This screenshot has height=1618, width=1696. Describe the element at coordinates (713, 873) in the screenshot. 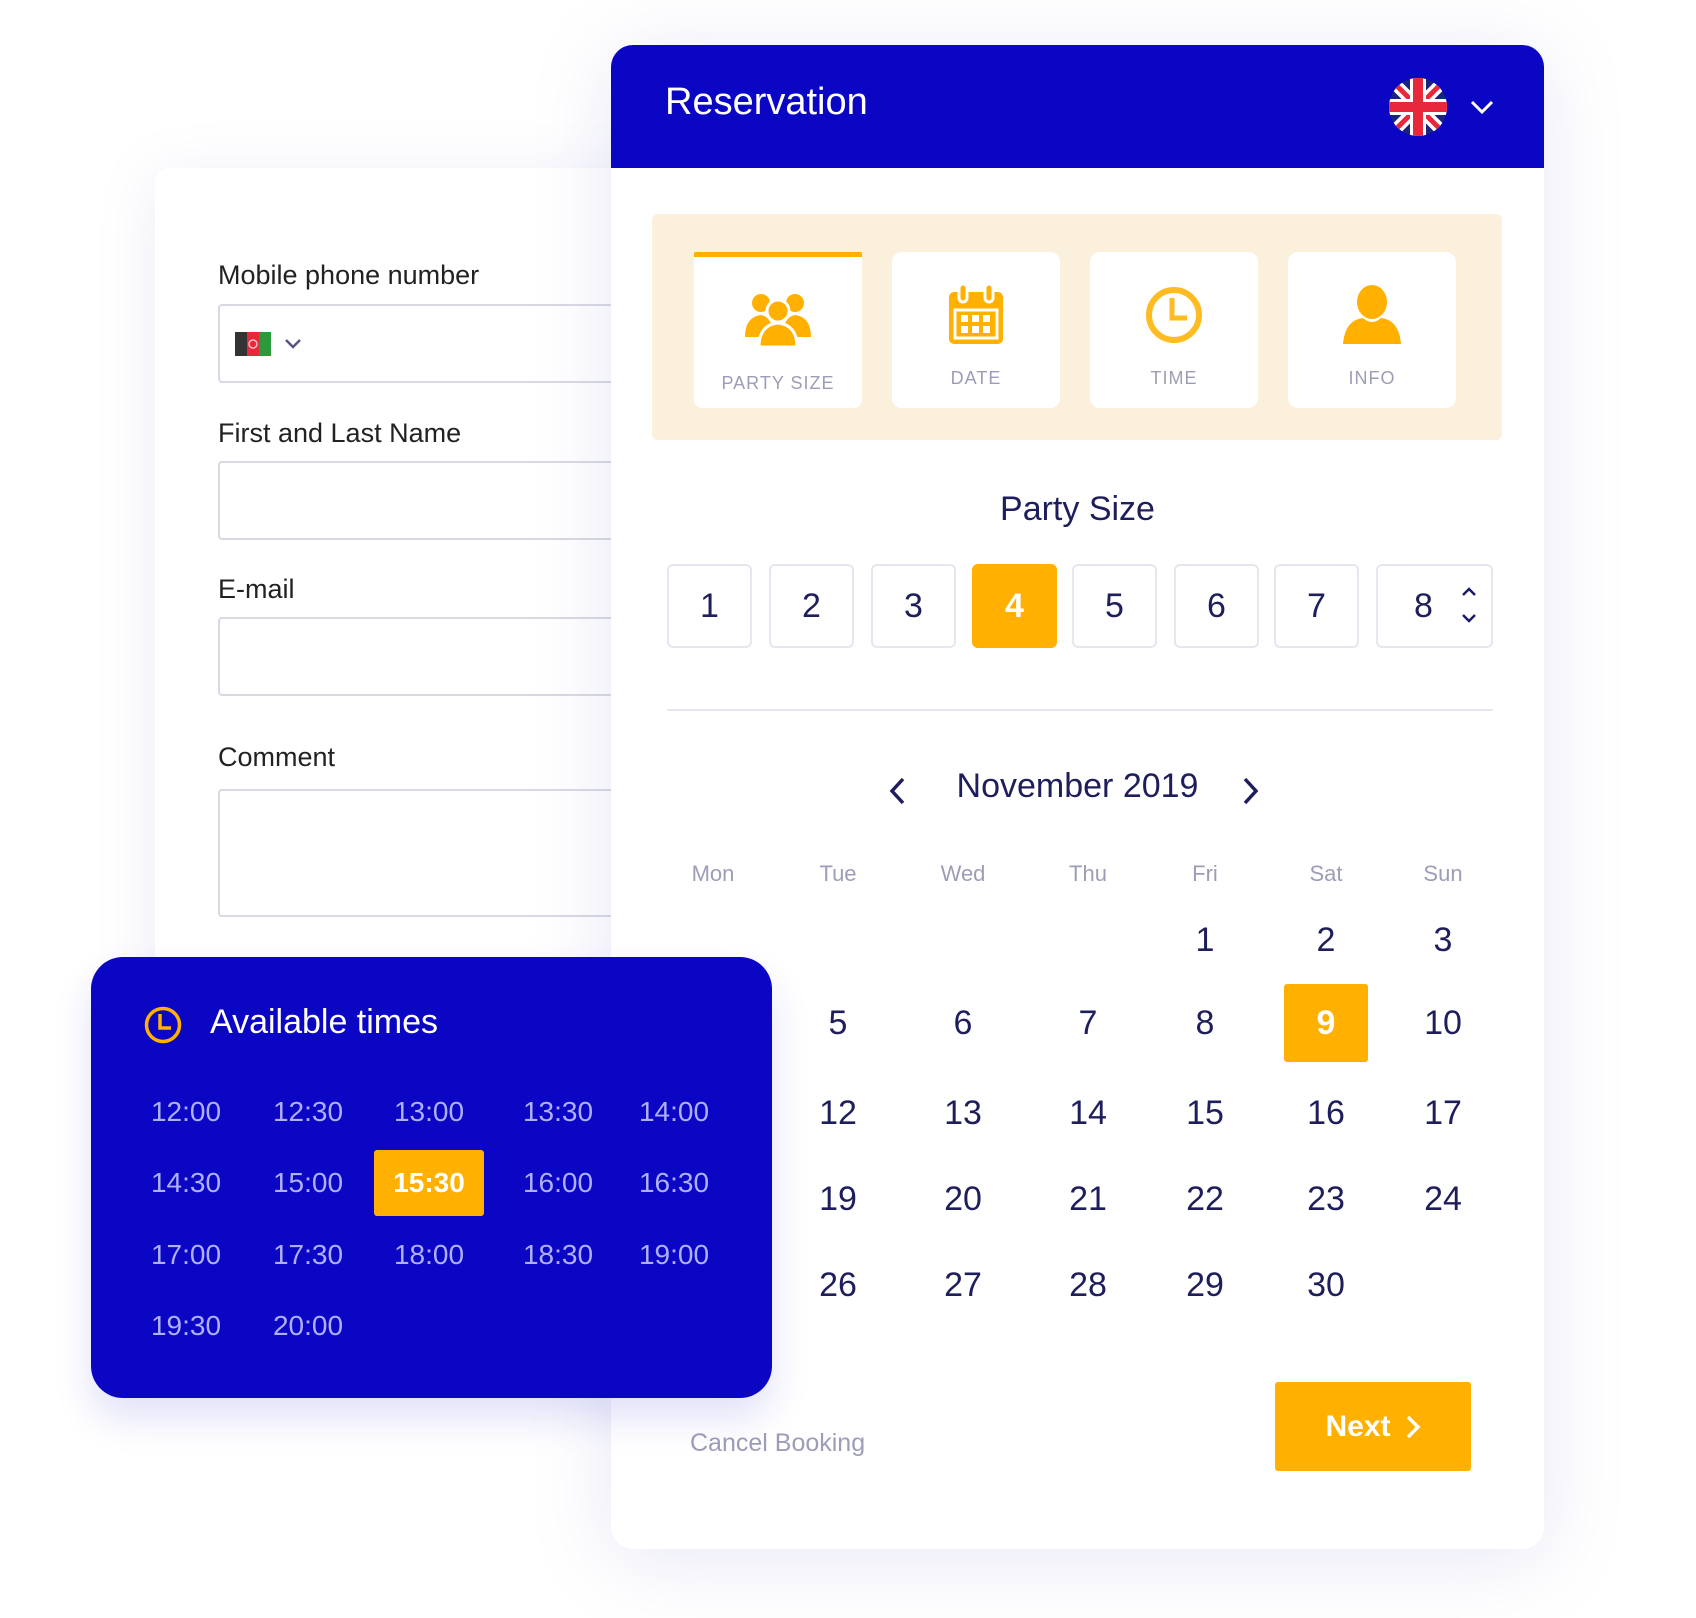

I see `weekday-header: Mon` at that location.